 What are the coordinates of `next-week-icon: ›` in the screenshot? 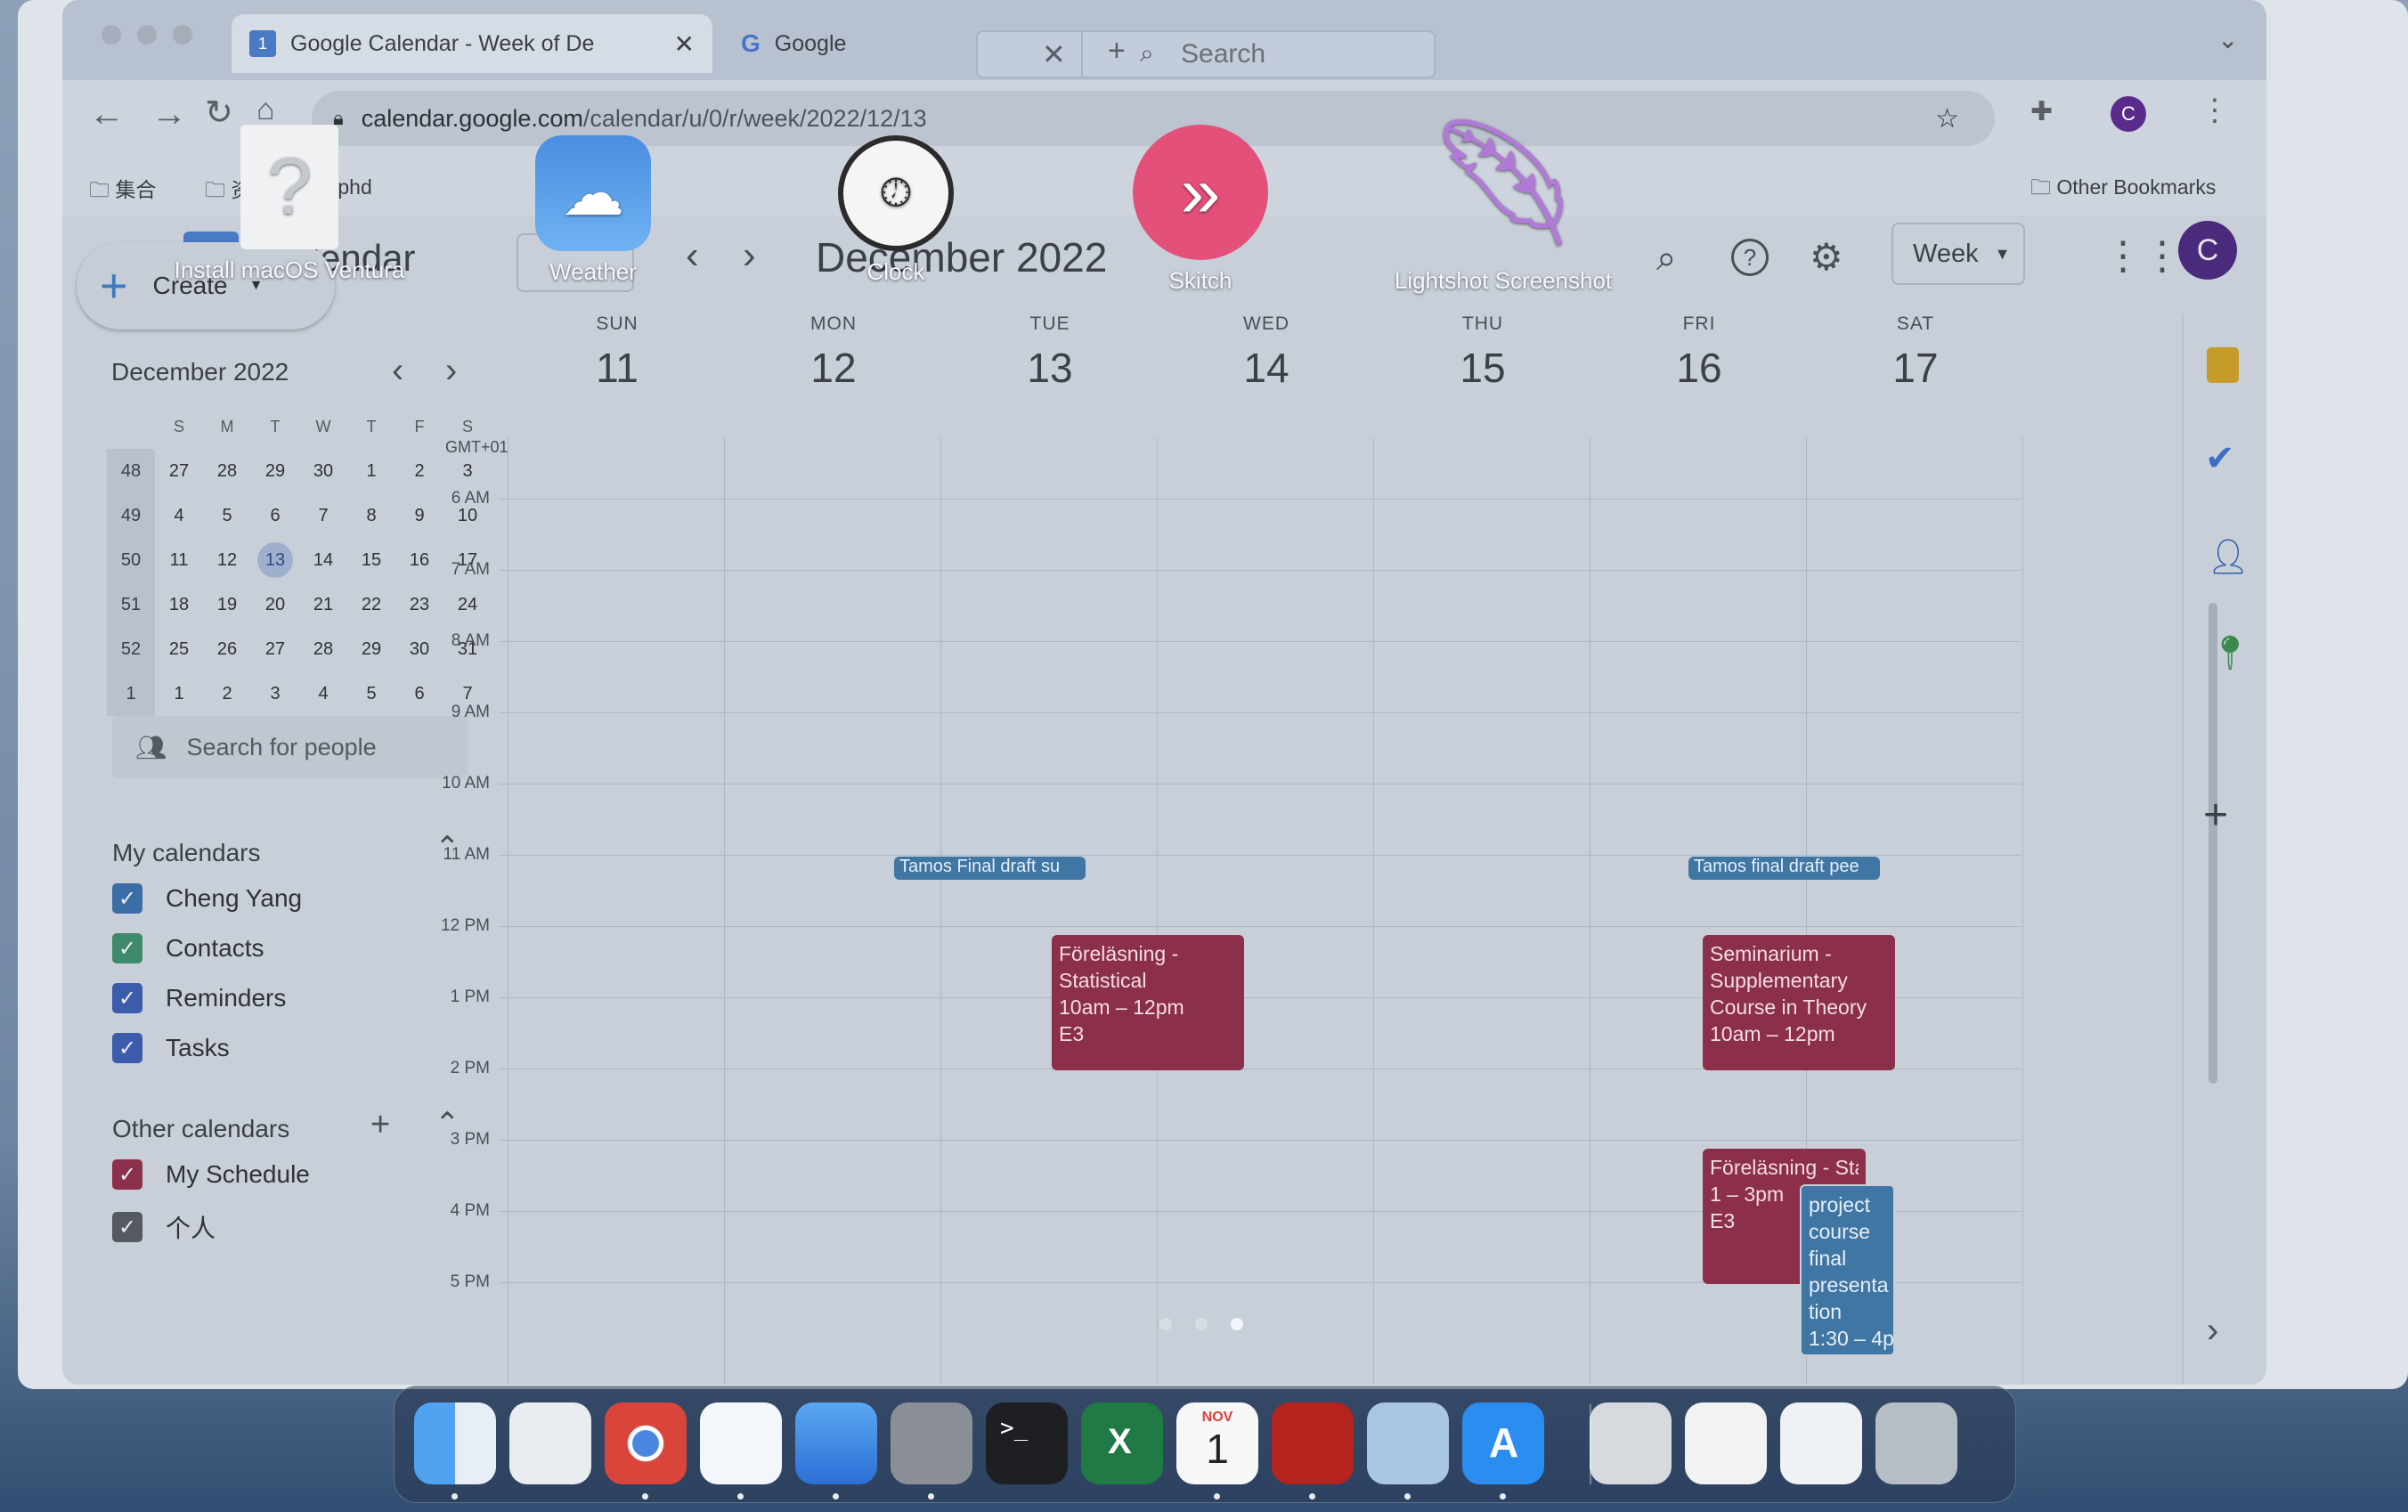 It's located at (749, 255).